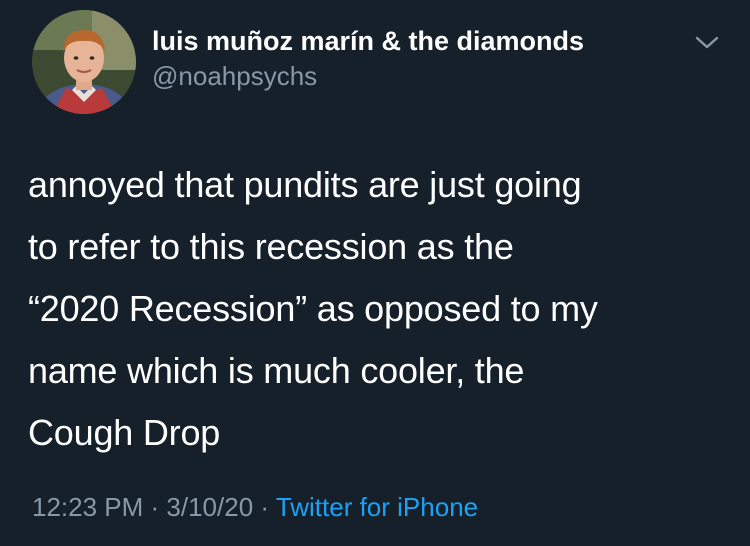  I want to click on avatar, so click(84, 62).